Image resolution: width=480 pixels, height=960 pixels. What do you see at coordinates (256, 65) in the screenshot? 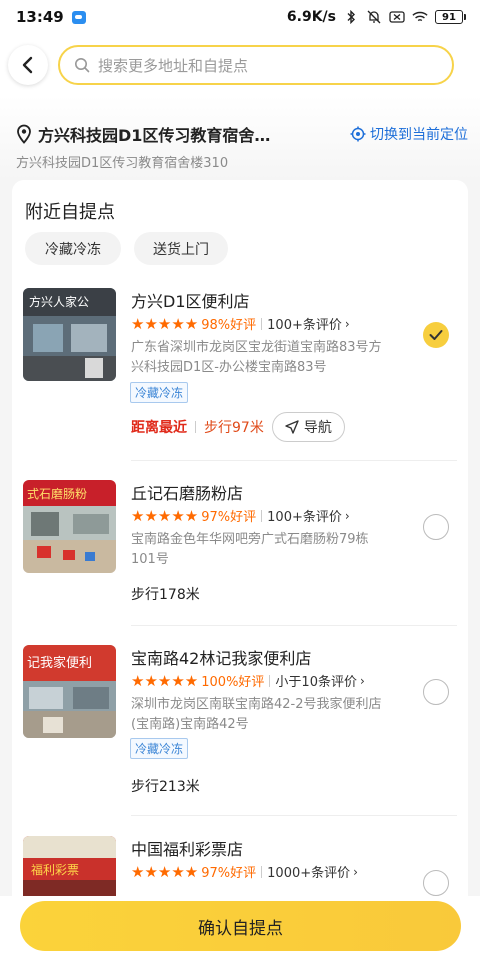
I see `search-input: 搜索更多地址和自提点` at bounding box center [256, 65].